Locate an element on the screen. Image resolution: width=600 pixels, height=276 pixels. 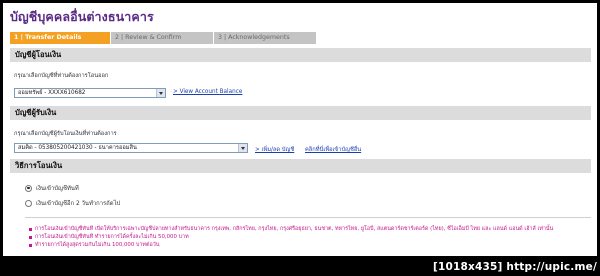
step-transfer-details: 1 | Transfer Details is located at coordinates (60, 38).